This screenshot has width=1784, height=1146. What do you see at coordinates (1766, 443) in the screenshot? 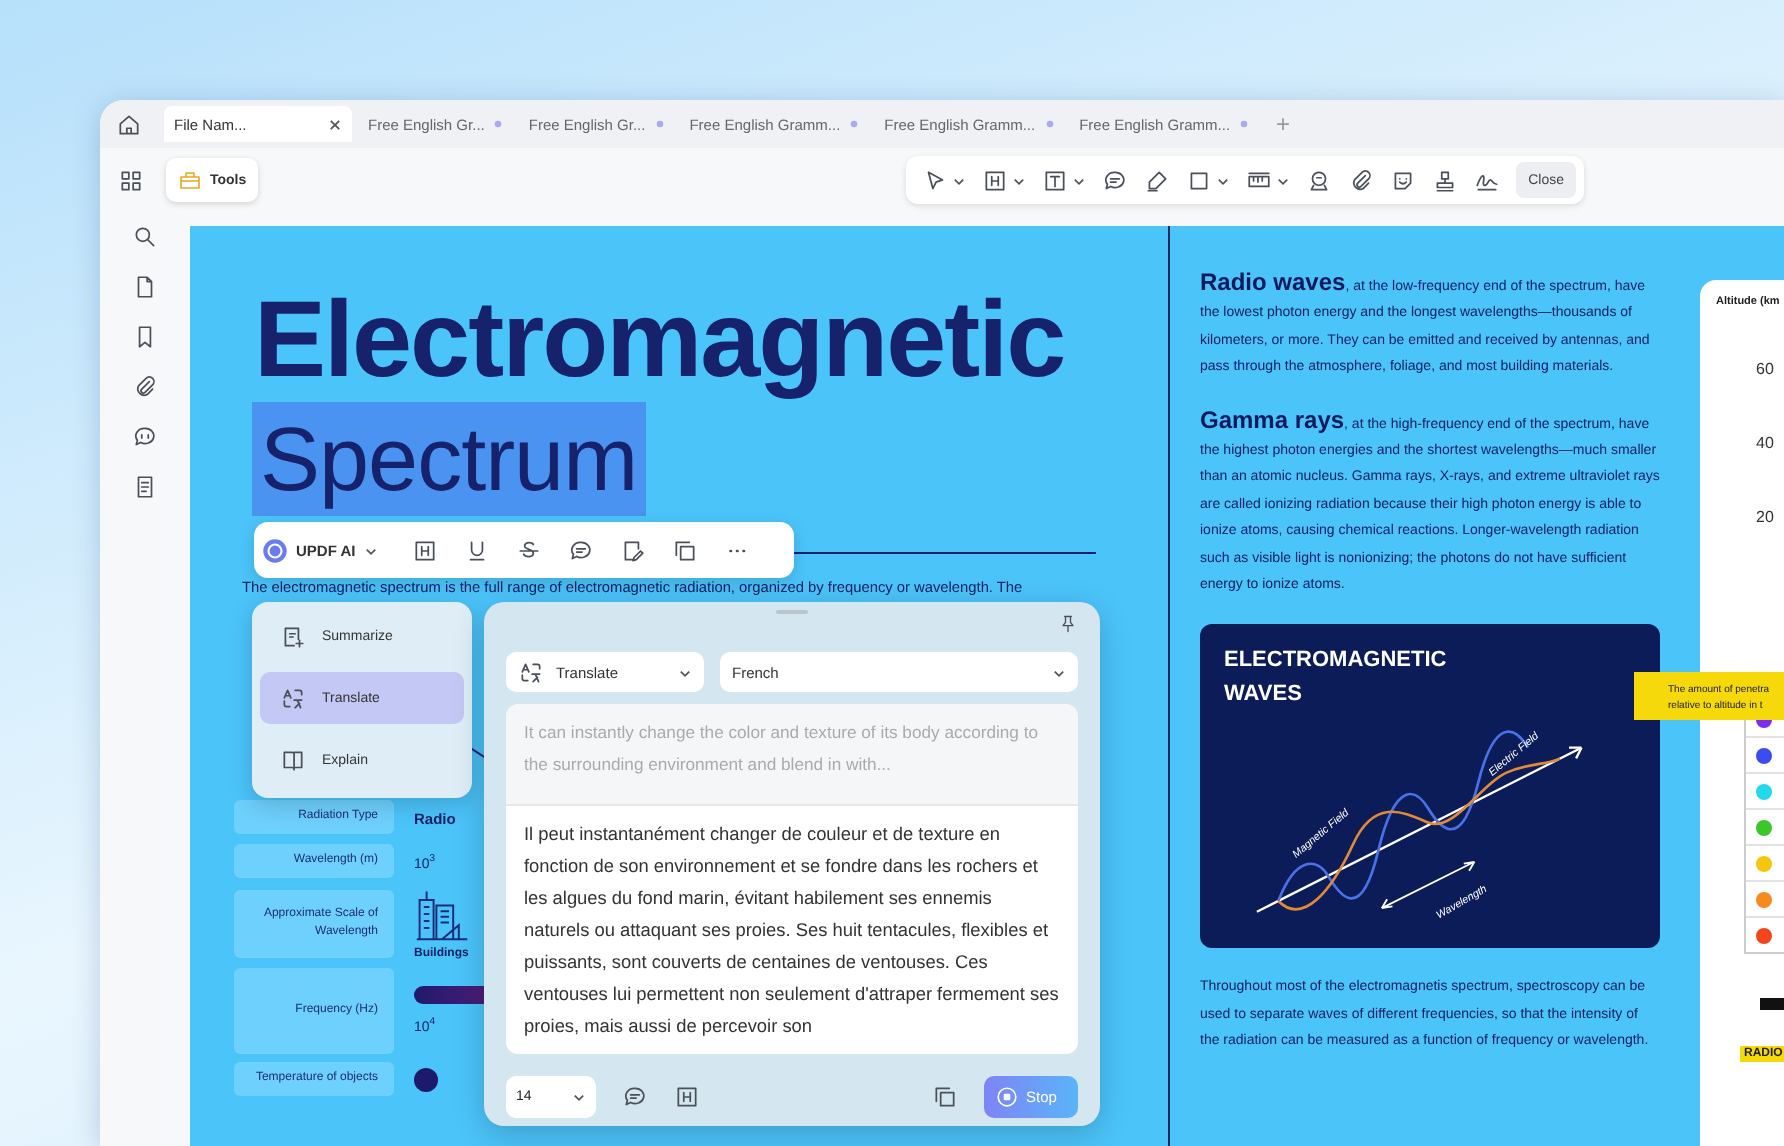
I see `axis-tick: 40` at bounding box center [1766, 443].